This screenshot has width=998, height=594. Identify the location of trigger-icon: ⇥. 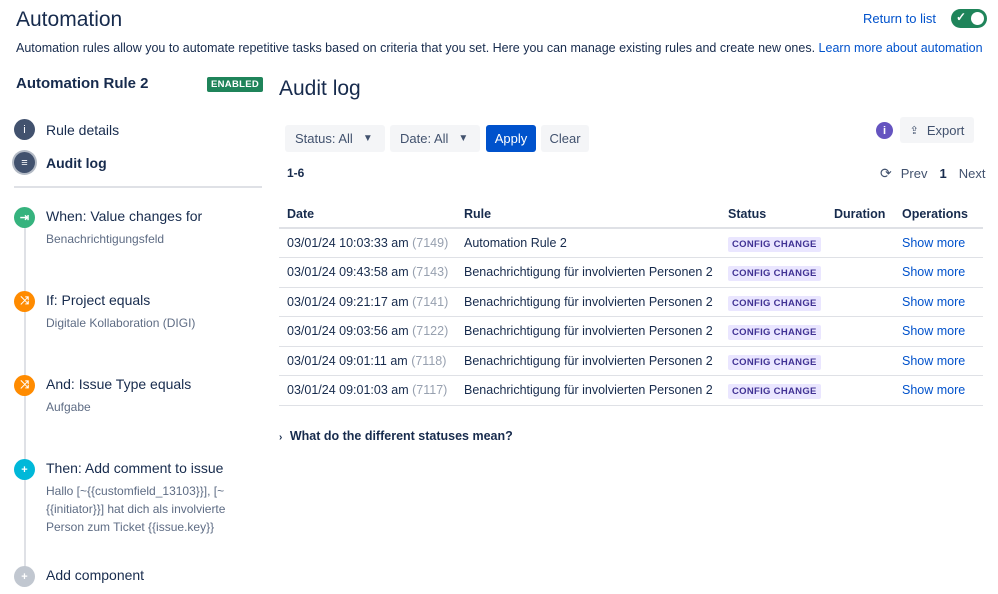
(24, 217).